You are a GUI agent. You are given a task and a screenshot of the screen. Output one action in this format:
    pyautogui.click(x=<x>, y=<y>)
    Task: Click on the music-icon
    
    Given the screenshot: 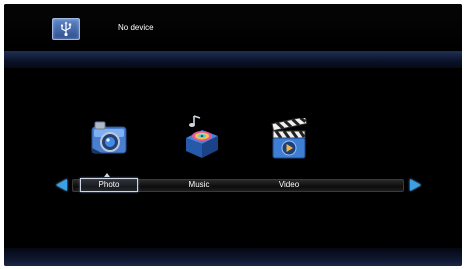 What is the action you would take?
    pyautogui.click(x=202, y=139)
    